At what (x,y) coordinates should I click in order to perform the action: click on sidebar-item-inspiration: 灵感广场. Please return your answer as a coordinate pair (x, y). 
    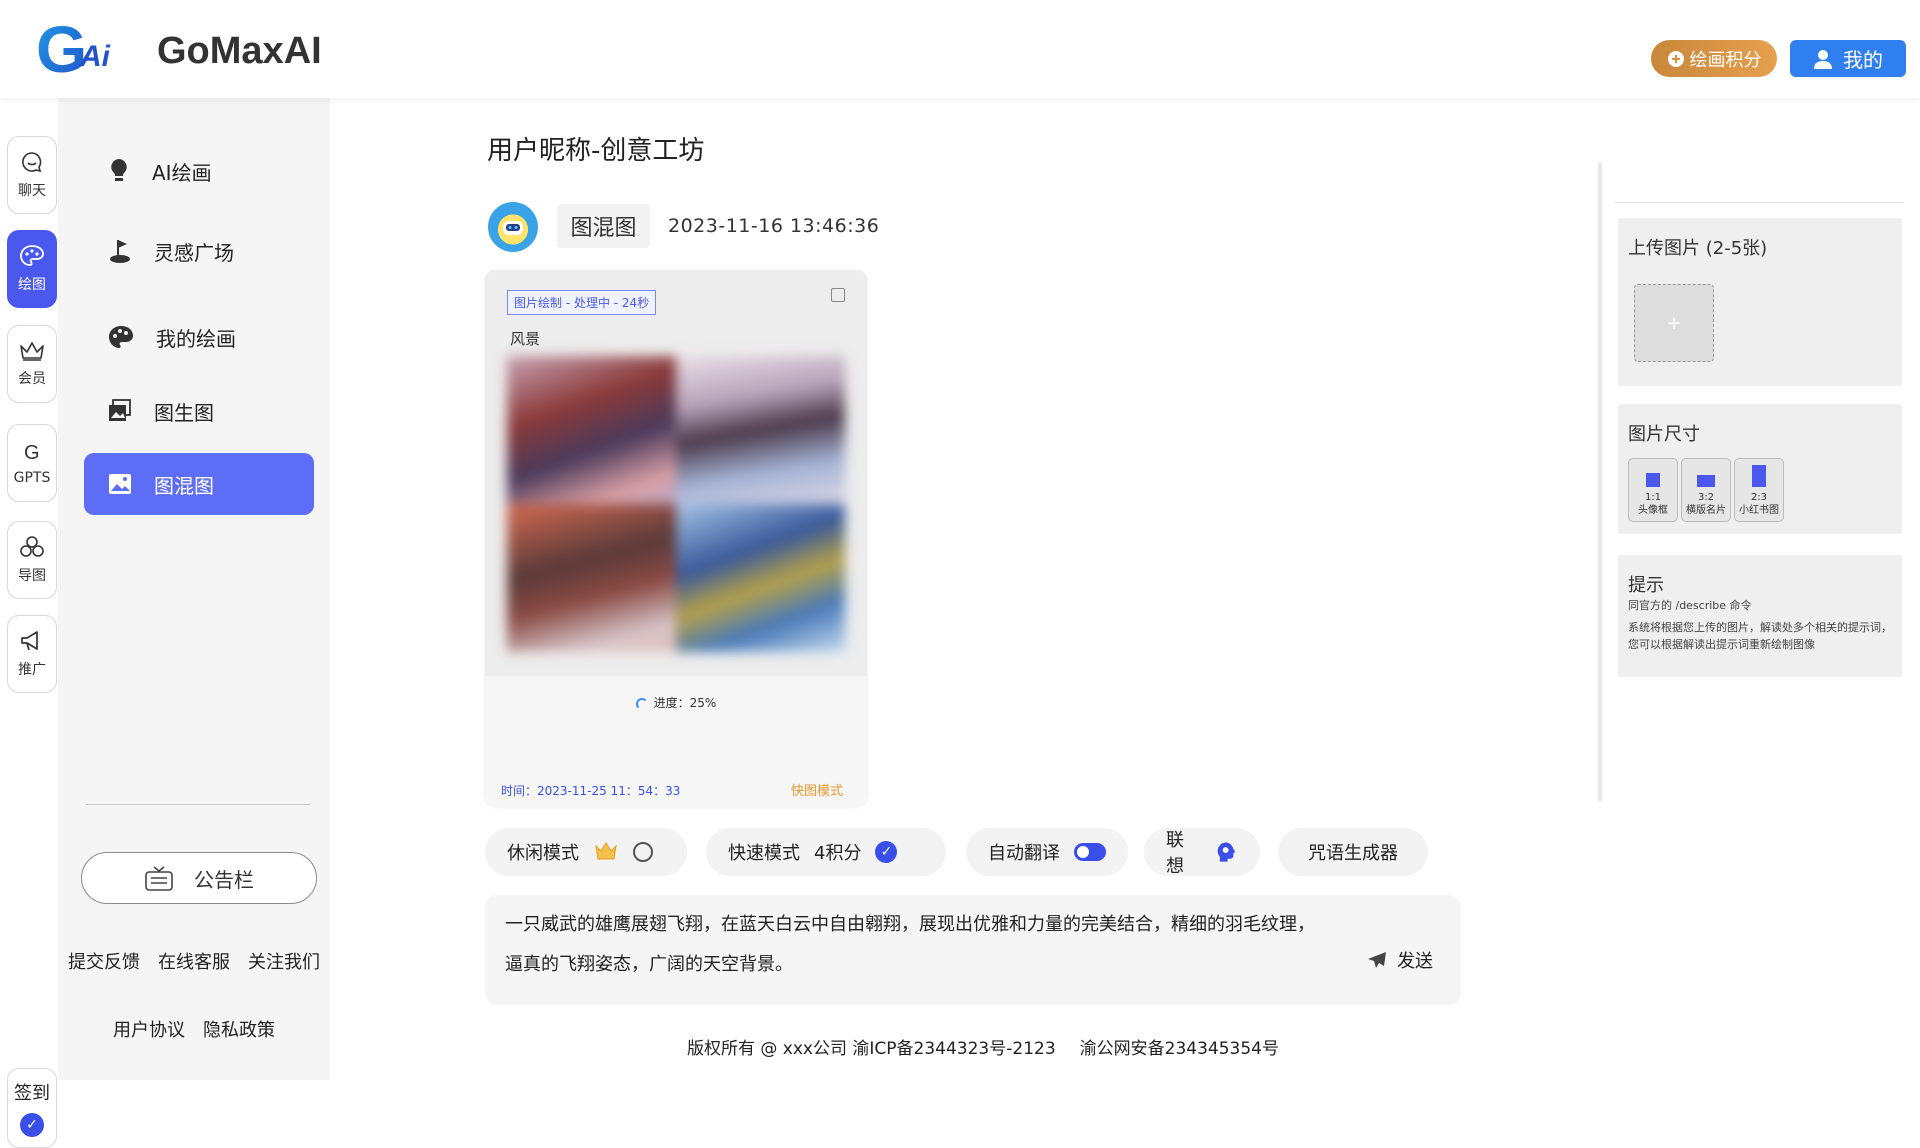
    Looking at the image, I should click on (199, 251).